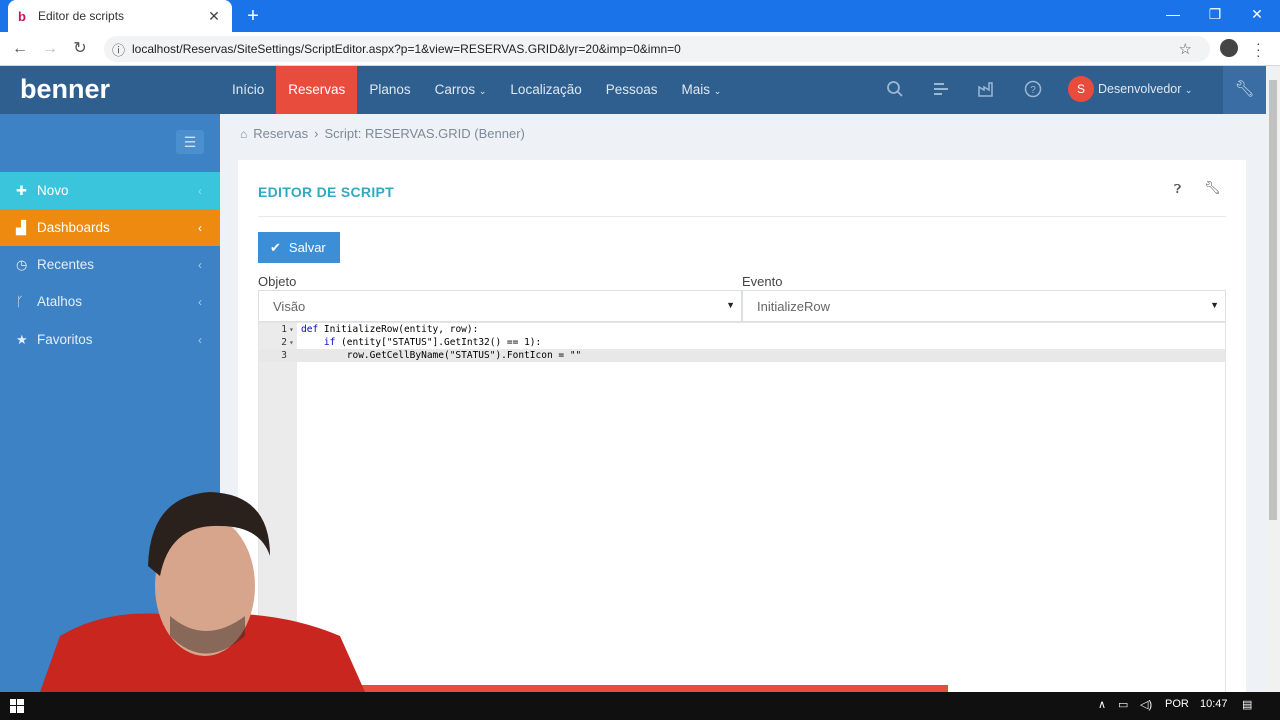 This screenshot has width=1280, height=720. I want to click on code-text: if (entity["STATUS"].GetInt32() == 1):, so click(421, 342).